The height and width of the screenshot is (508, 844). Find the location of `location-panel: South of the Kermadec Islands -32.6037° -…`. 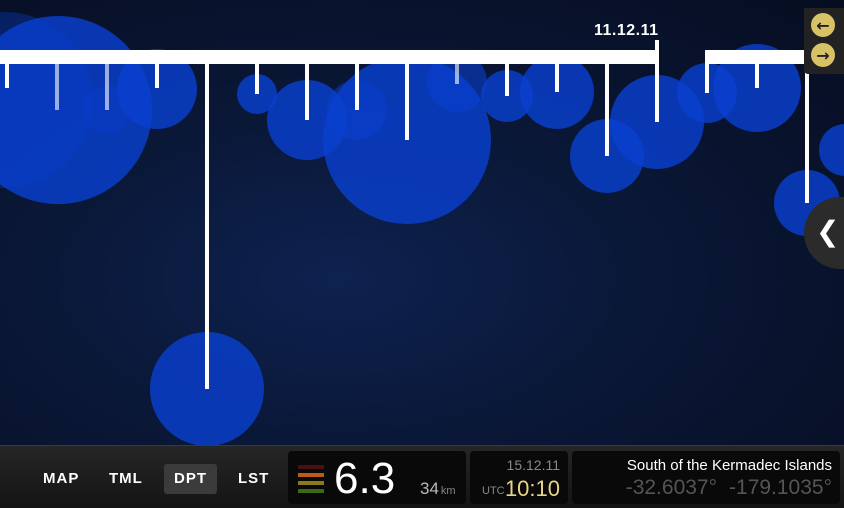

location-panel: South of the Kermadec Islands -32.6037° -… is located at coordinates (706, 477).